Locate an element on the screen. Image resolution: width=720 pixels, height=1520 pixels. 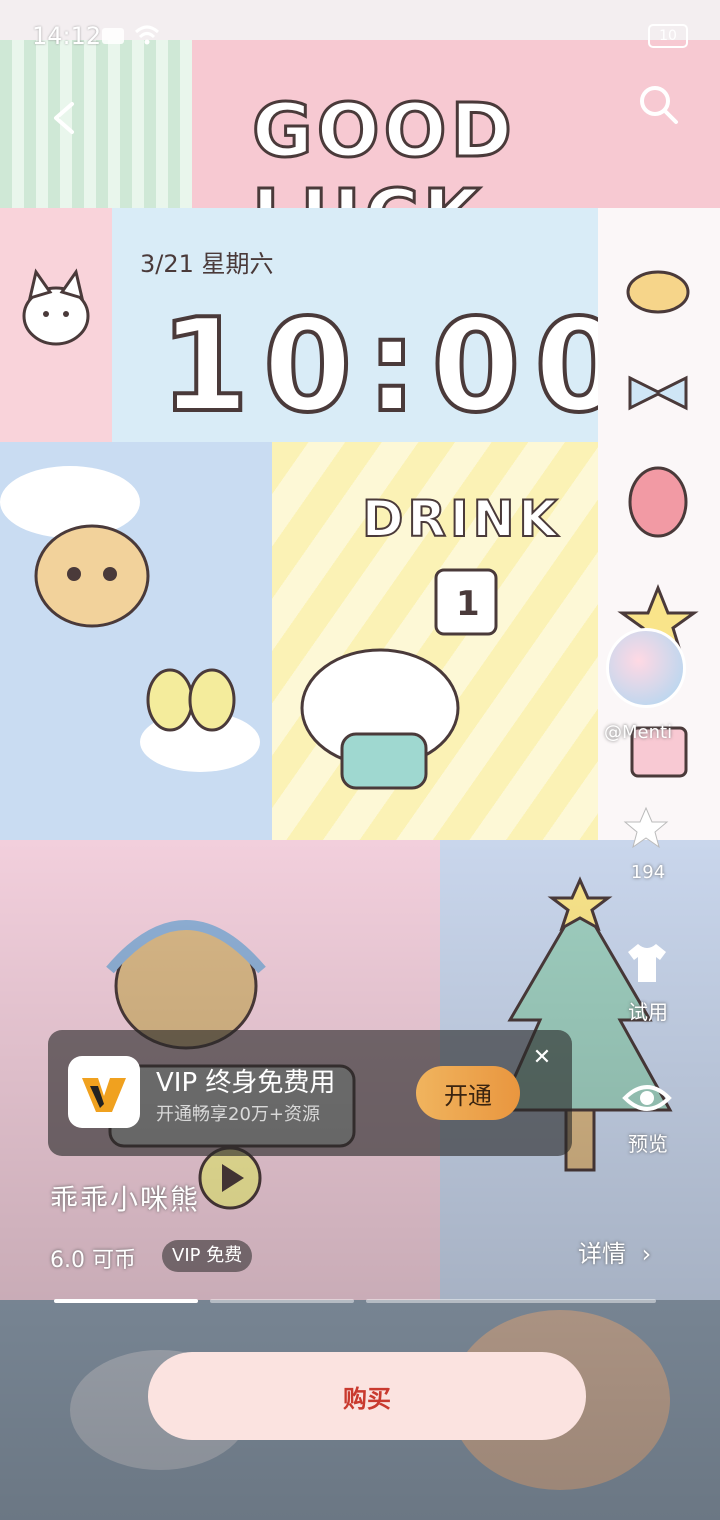
wallpaper-drink-count: 1 is located at coordinates (468, 604).